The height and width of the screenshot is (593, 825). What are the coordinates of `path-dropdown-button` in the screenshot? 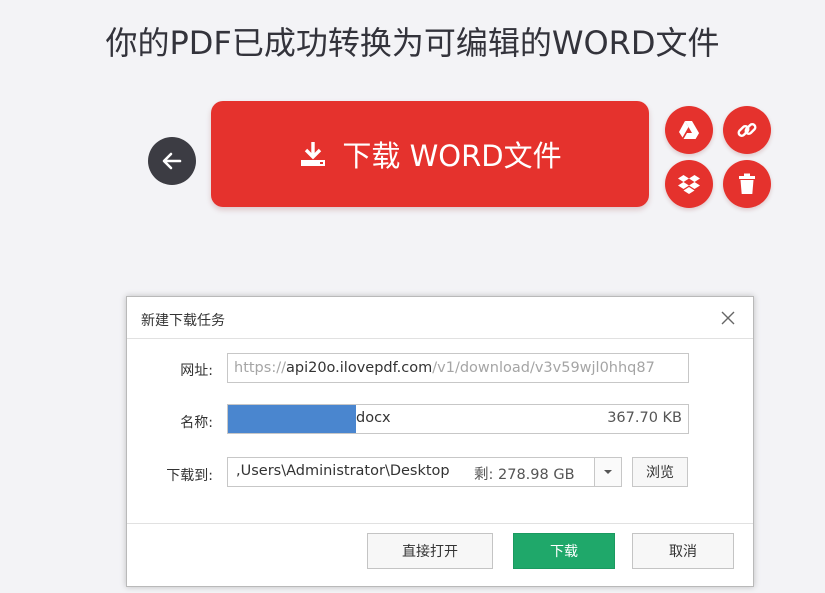 It's located at (607, 472).